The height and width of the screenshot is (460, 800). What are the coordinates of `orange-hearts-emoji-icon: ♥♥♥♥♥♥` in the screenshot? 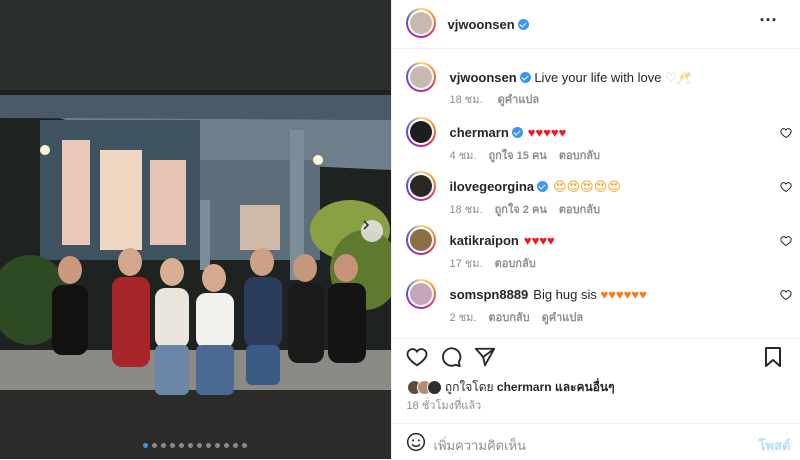 It's located at (623, 294).